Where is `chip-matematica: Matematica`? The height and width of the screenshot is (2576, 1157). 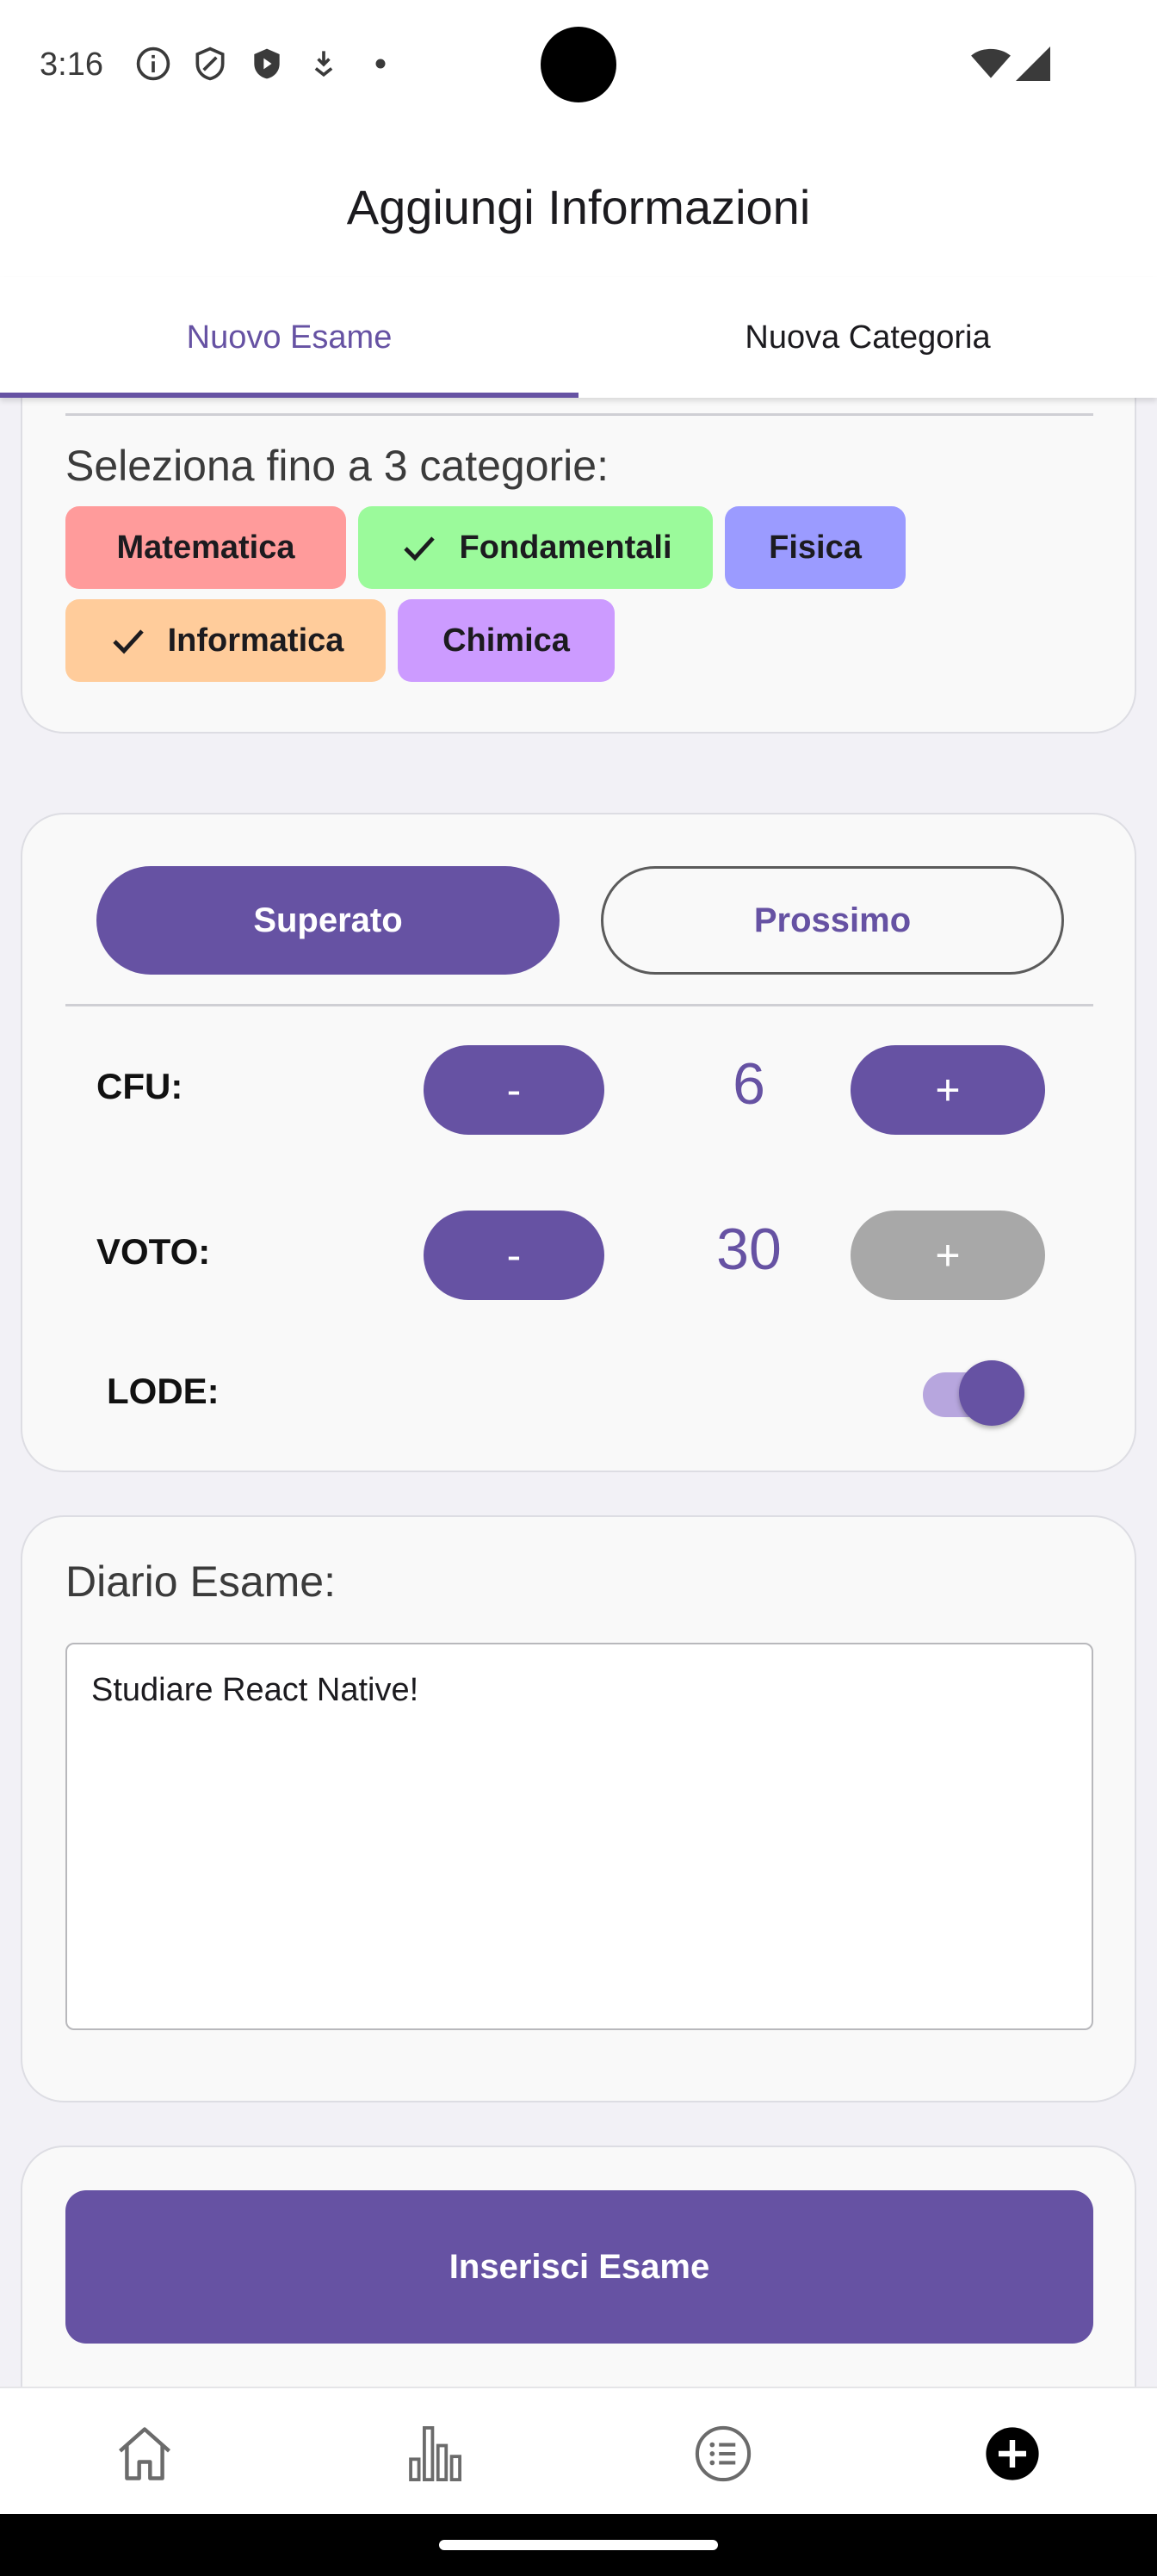
chip-matematica: Matematica is located at coordinates (206, 548).